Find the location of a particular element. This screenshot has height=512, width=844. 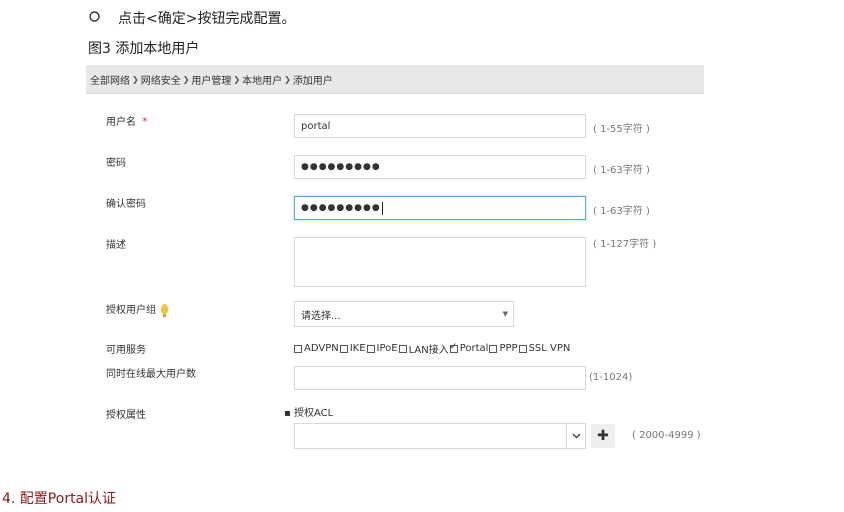

text-caret is located at coordinates (382, 208).